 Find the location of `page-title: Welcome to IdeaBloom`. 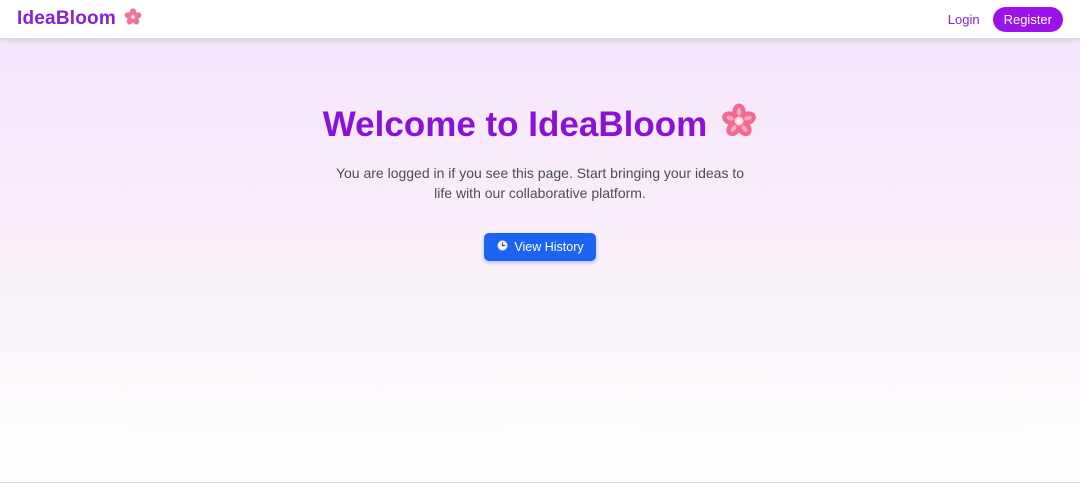

page-title: Welcome to IdeaBloom is located at coordinates (540, 125).